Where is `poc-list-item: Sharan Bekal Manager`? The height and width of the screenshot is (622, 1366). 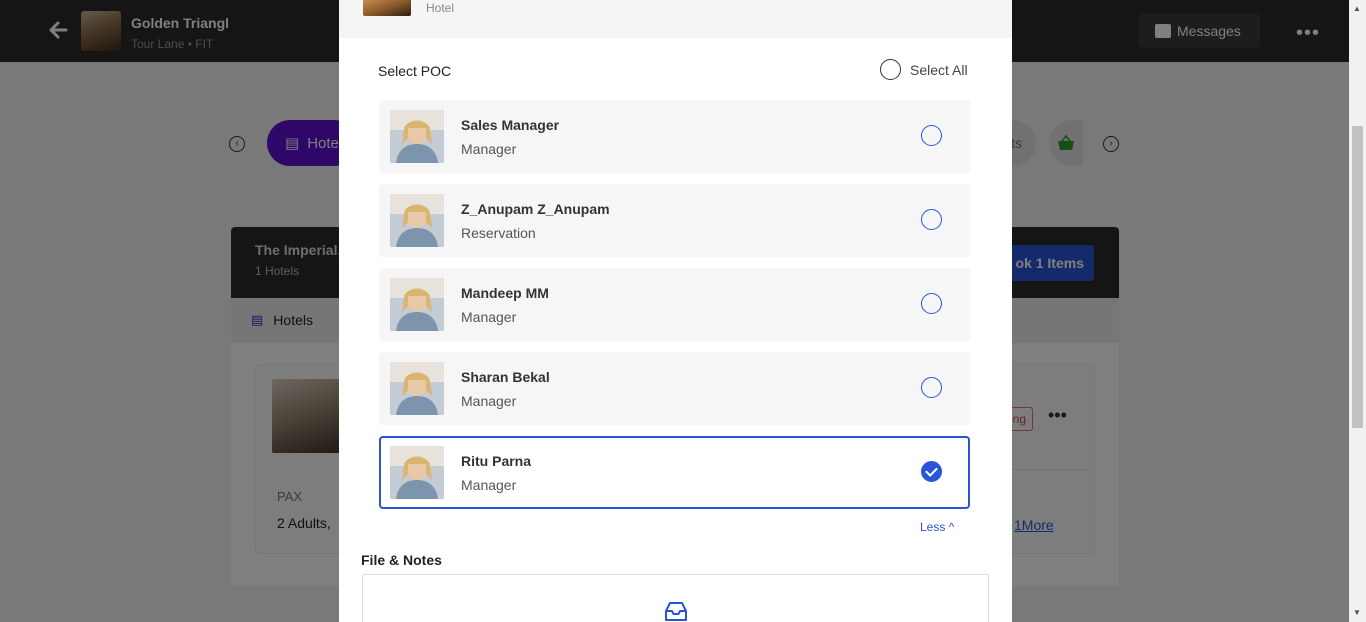
poc-list-item: Sharan Bekal Manager is located at coordinates (674, 388).